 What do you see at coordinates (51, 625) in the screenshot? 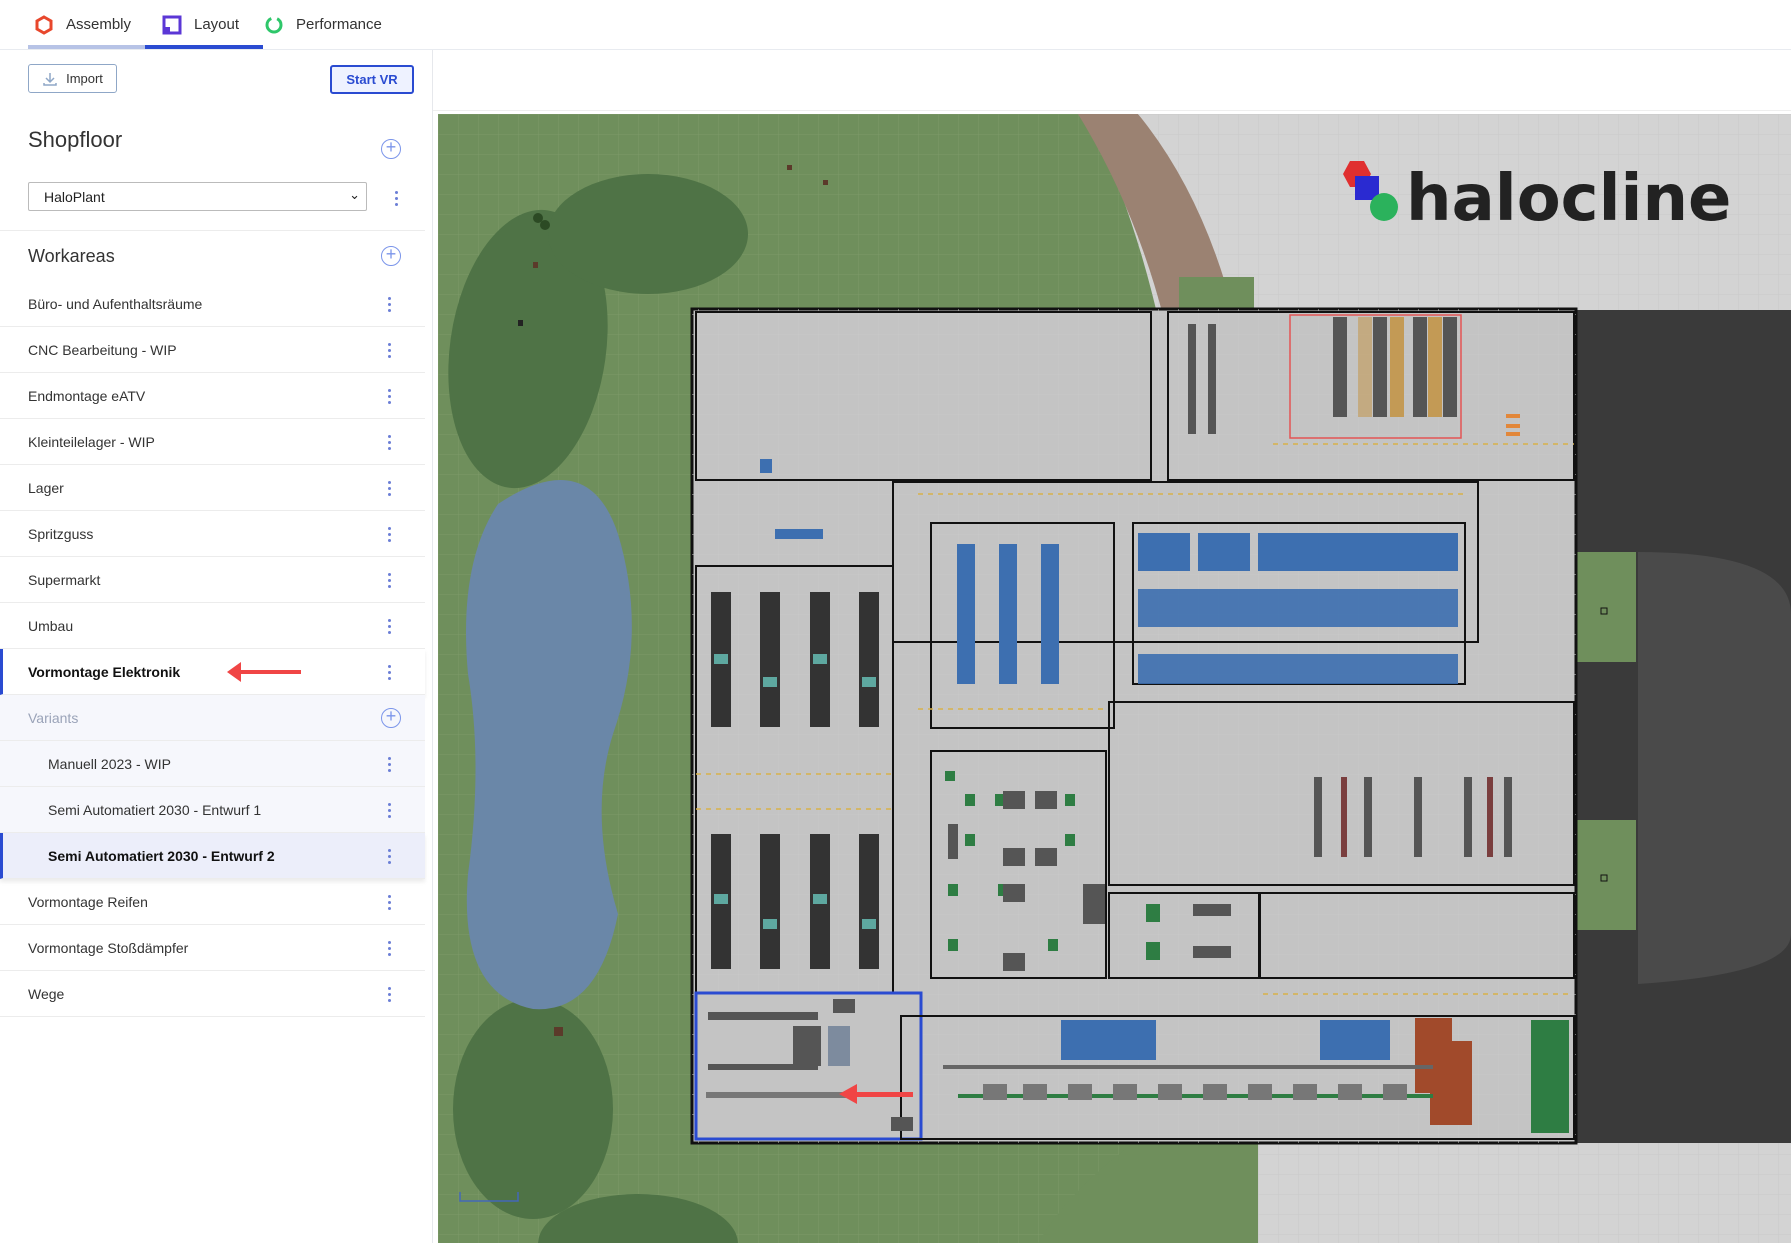
I see `workarea-label: Umbau` at bounding box center [51, 625].